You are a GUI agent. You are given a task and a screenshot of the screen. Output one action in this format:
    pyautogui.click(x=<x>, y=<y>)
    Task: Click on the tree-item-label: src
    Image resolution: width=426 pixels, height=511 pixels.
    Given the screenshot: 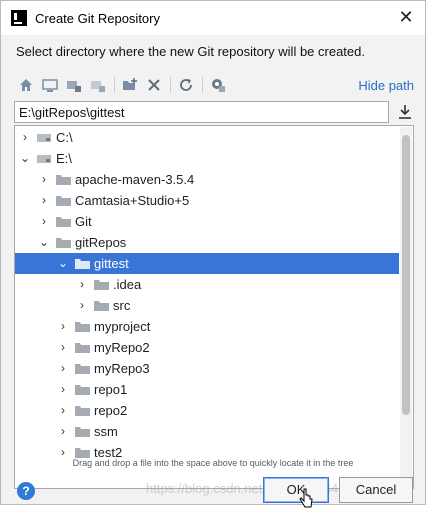 What is the action you would take?
    pyautogui.click(x=122, y=305)
    